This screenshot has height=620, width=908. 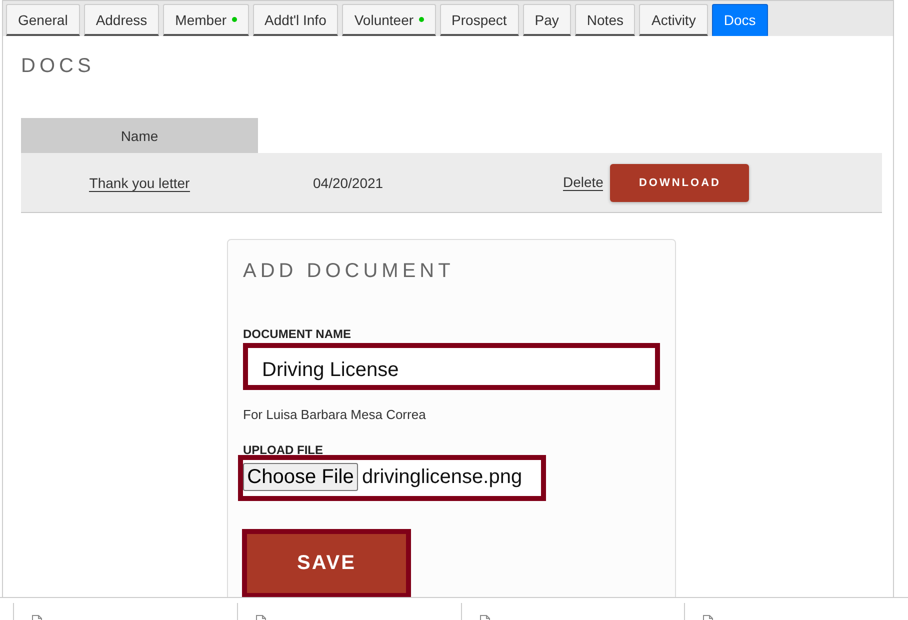 What do you see at coordinates (389, 20) in the screenshot?
I see `tab: Volunteer` at bounding box center [389, 20].